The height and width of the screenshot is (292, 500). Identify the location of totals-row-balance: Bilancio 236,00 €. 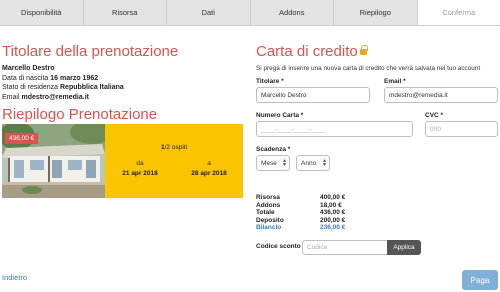
(301, 227).